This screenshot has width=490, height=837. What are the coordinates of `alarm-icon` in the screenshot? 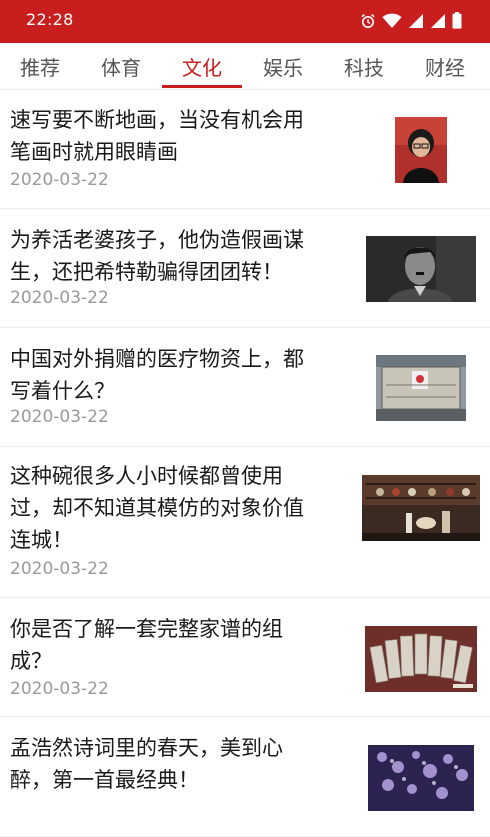 It's located at (368, 20).